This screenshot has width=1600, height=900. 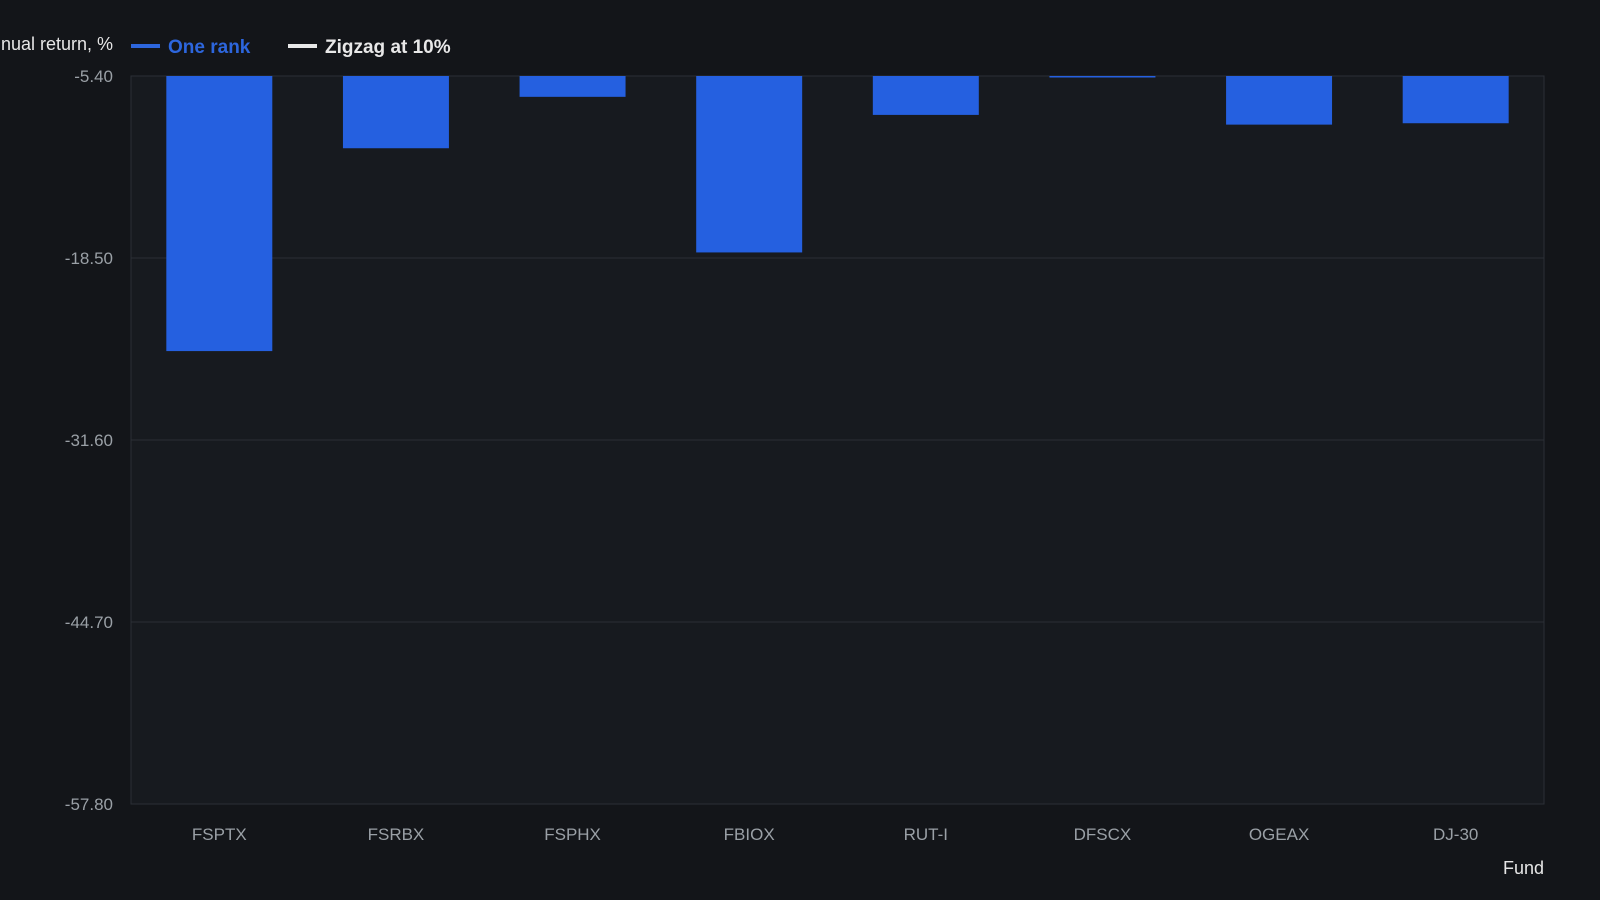 I want to click on bar-fsrbx, so click(x=395, y=112).